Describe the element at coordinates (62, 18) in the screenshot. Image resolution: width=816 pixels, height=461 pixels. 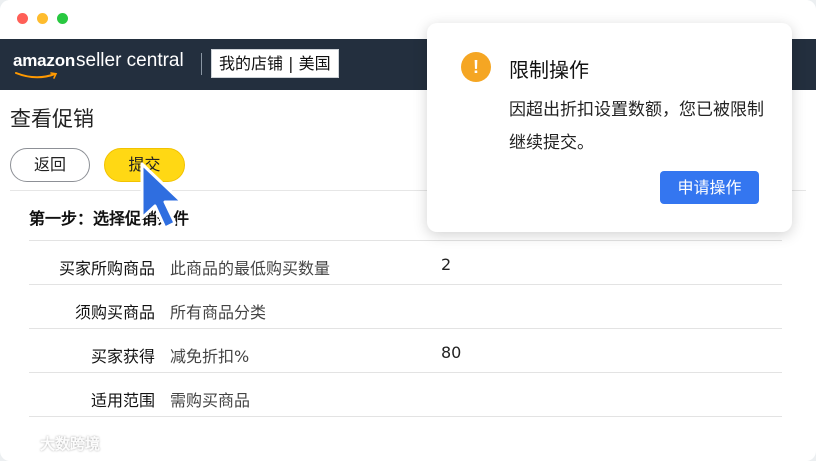
I see `maximize-window-button` at that location.